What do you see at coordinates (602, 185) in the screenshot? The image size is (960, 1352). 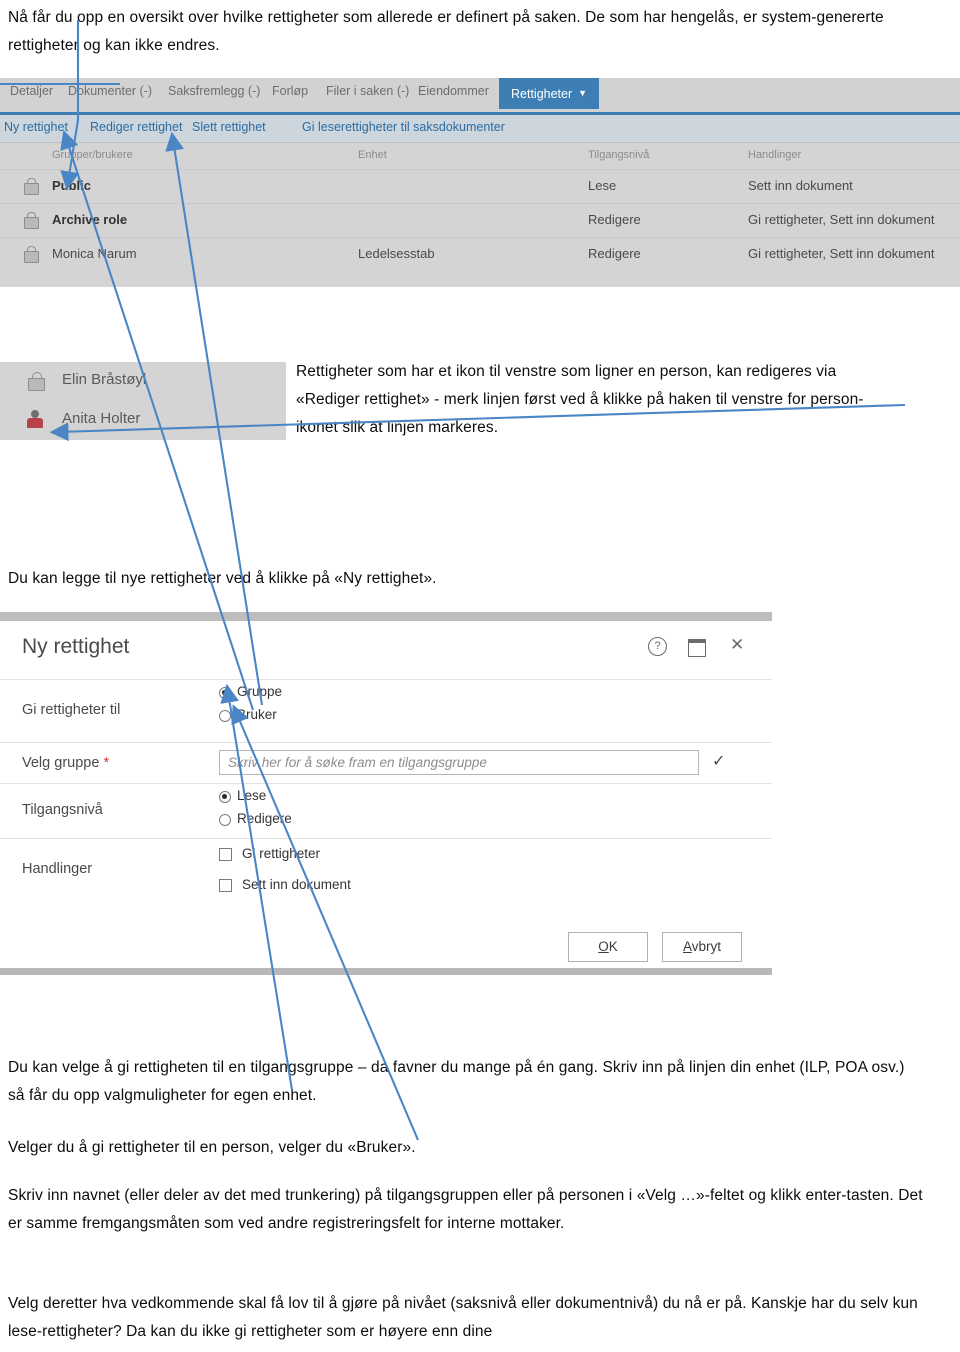 I see `cell-tilgangsniva: Lese` at bounding box center [602, 185].